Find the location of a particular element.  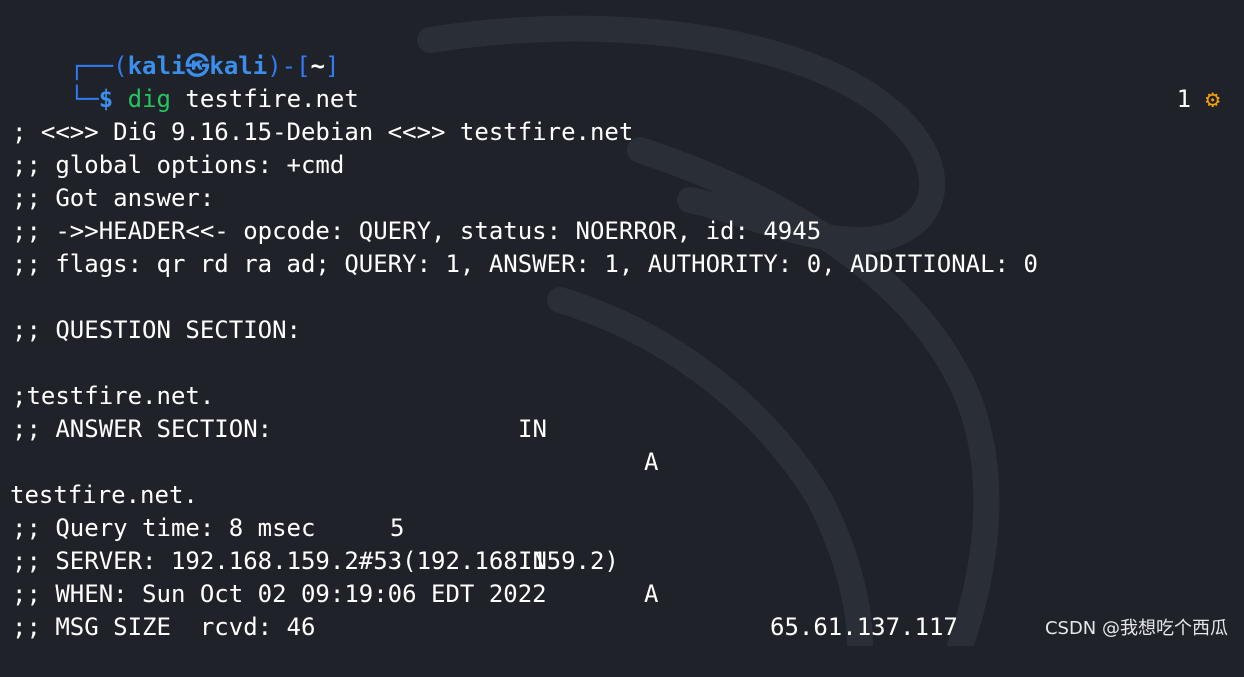

prompt-line: ┌──(kali㉿kali)-[~] is located at coordinates (176, 48).